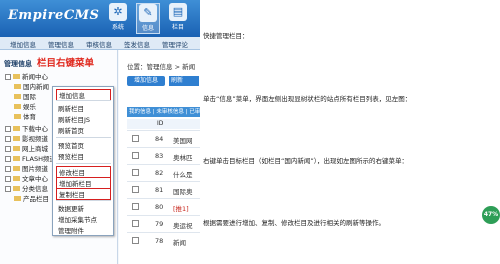 This screenshot has width=500, height=264. Describe the element at coordinates (35, 77) in the screenshot. I see `tree-node-label: 新闻中心` at that location.